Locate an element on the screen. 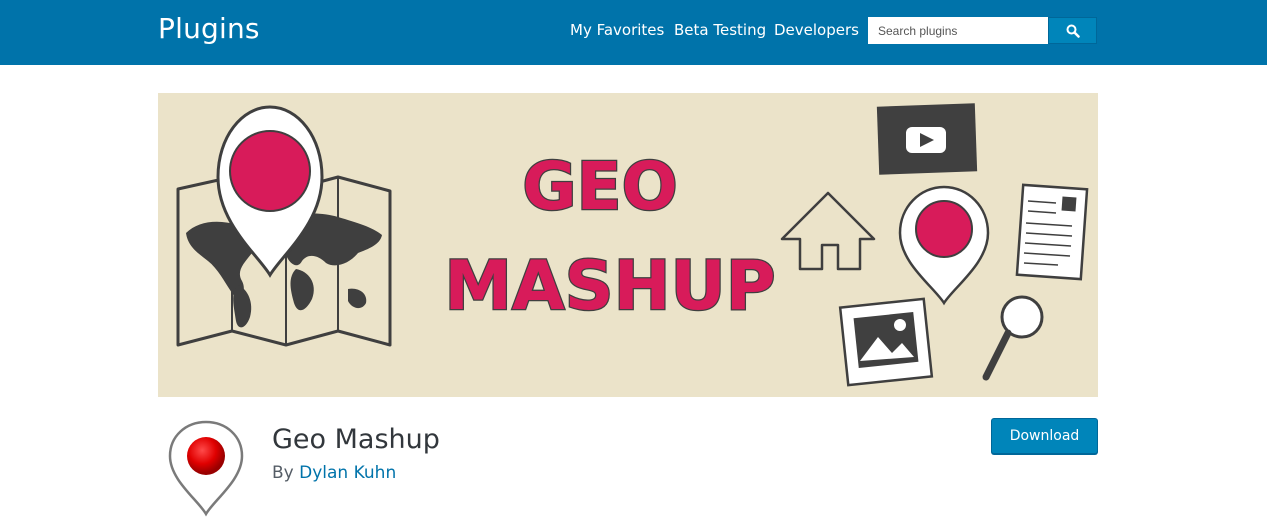 The height and width of the screenshot is (532, 1267). banner-title-line2: MASHUP is located at coordinates (609, 286).